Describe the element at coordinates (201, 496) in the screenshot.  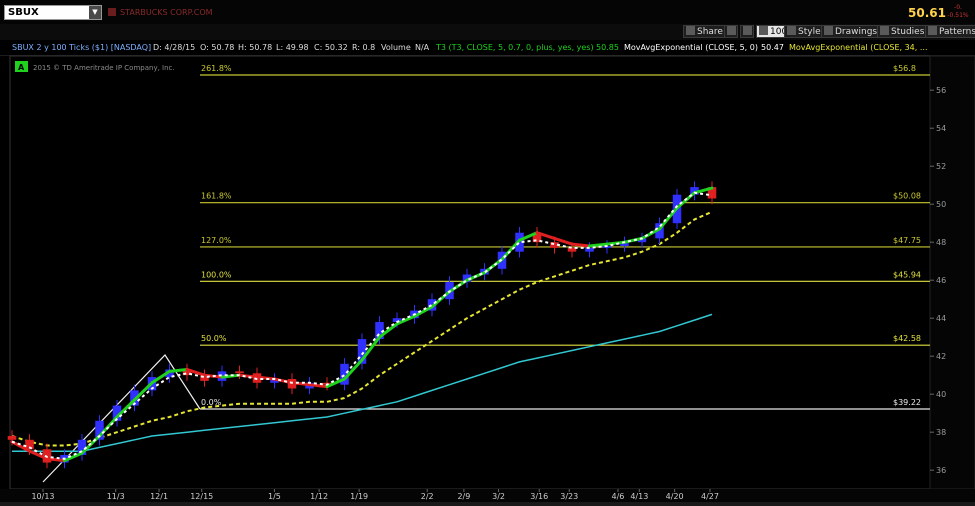
I see `time-tick-label: 12/15` at that location.